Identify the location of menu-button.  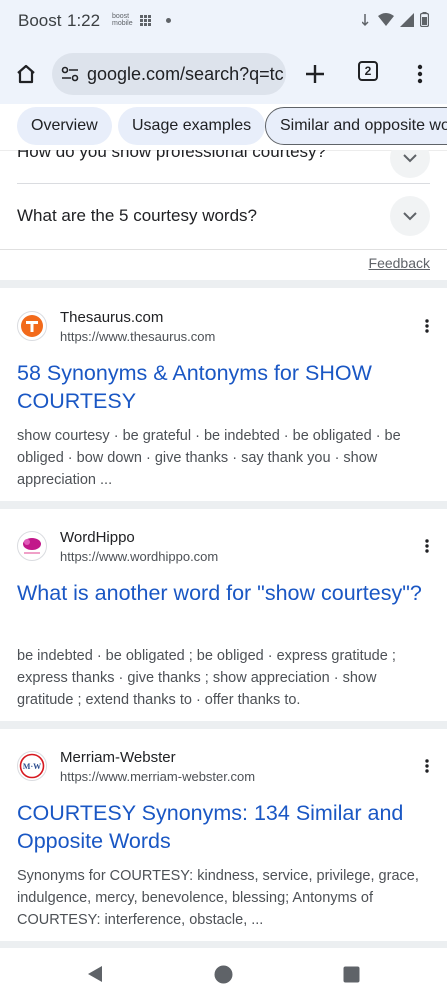
(420, 74).